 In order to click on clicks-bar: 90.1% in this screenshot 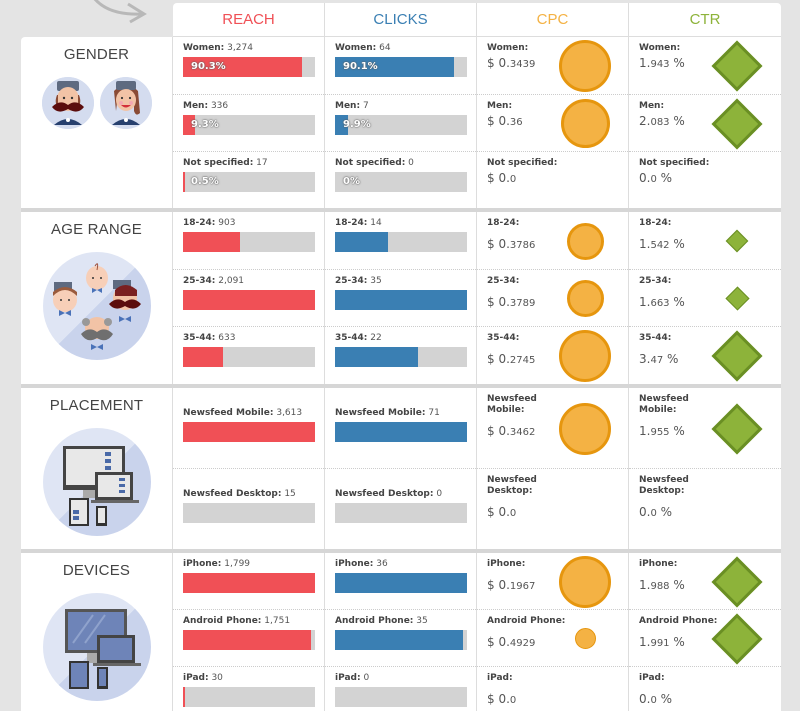, I will do `click(401, 67)`.